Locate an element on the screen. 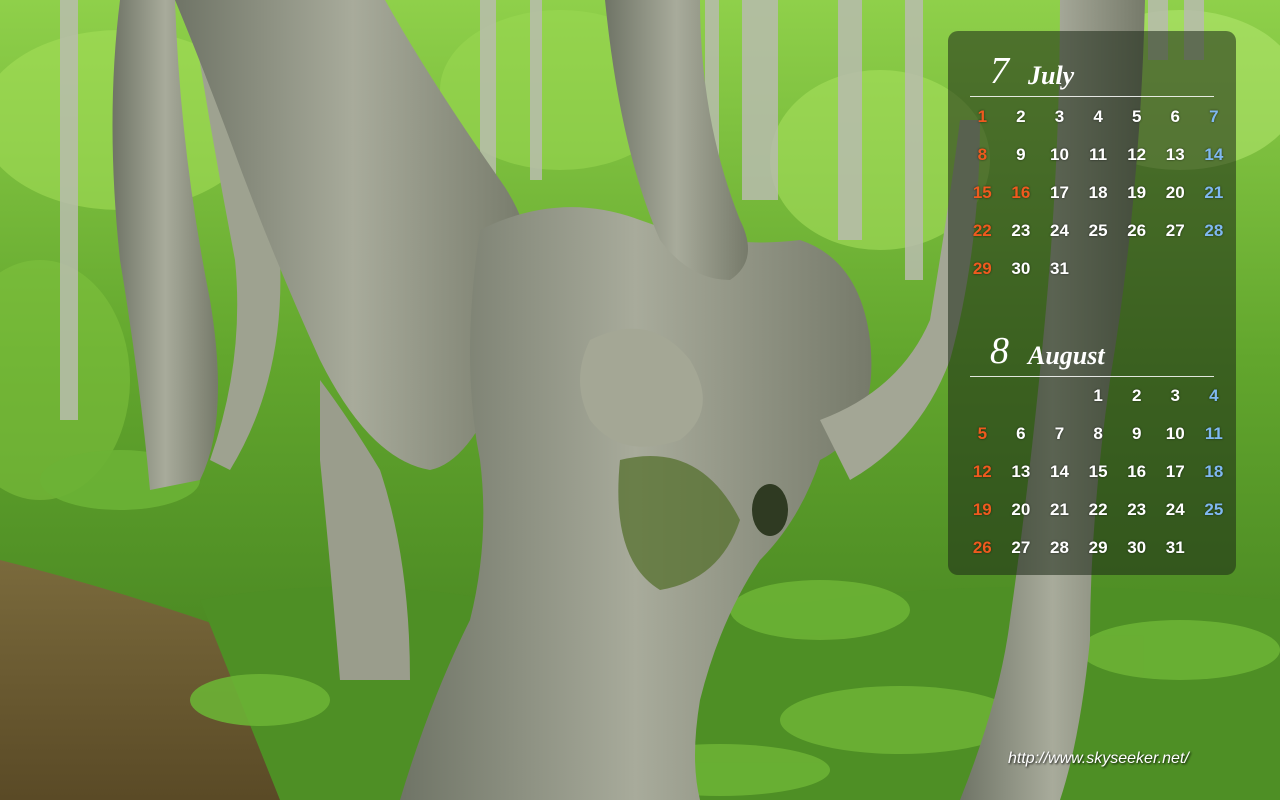 The width and height of the screenshot is (1280, 800). month-name: July is located at coordinates (1051, 75).